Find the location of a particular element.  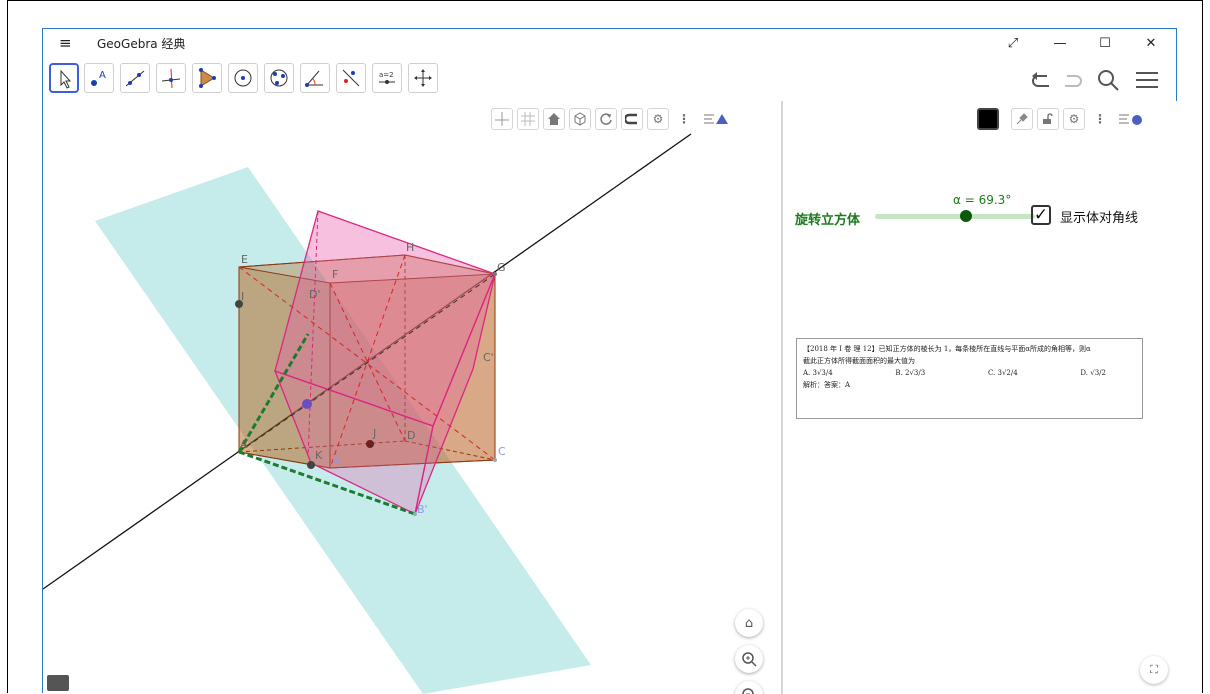

circle-3pts-tool-button is located at coordinates (279, 78).